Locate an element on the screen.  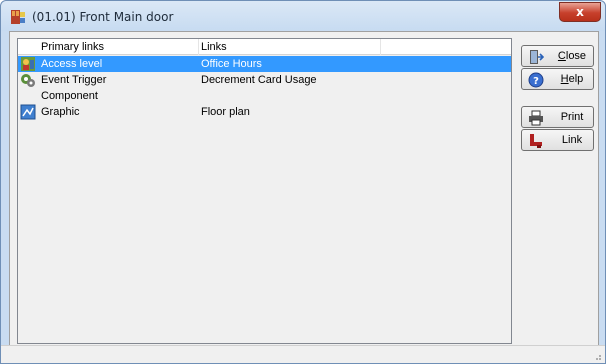
close-label-rest: lose is located at coordinates (576, 56).